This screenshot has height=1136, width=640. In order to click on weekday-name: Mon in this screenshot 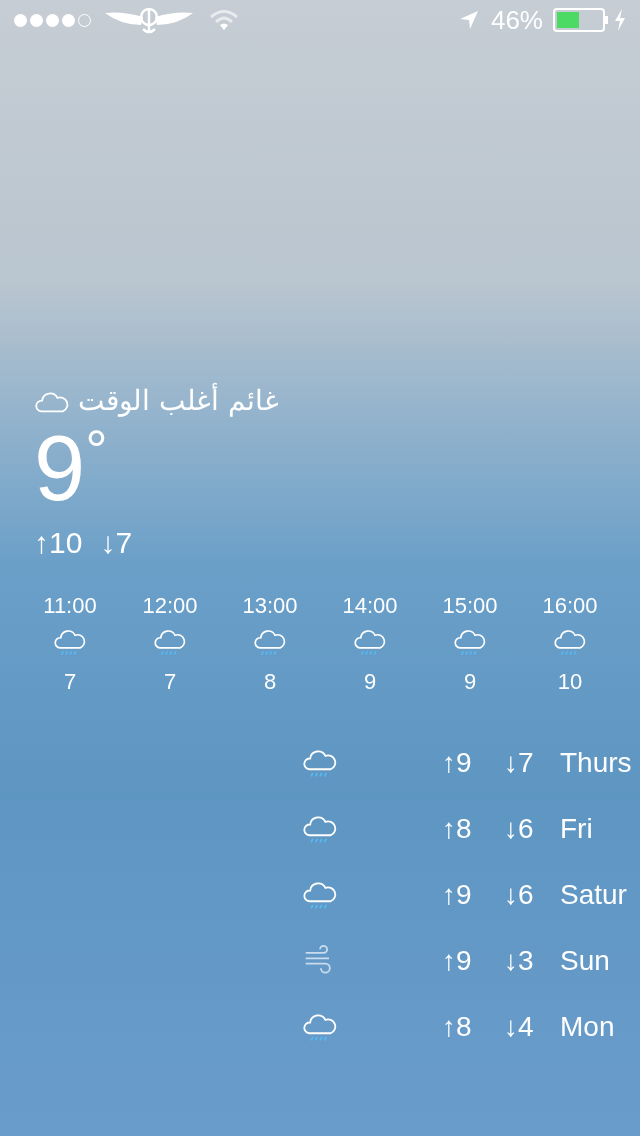, I will do `click(587, 1027)`.